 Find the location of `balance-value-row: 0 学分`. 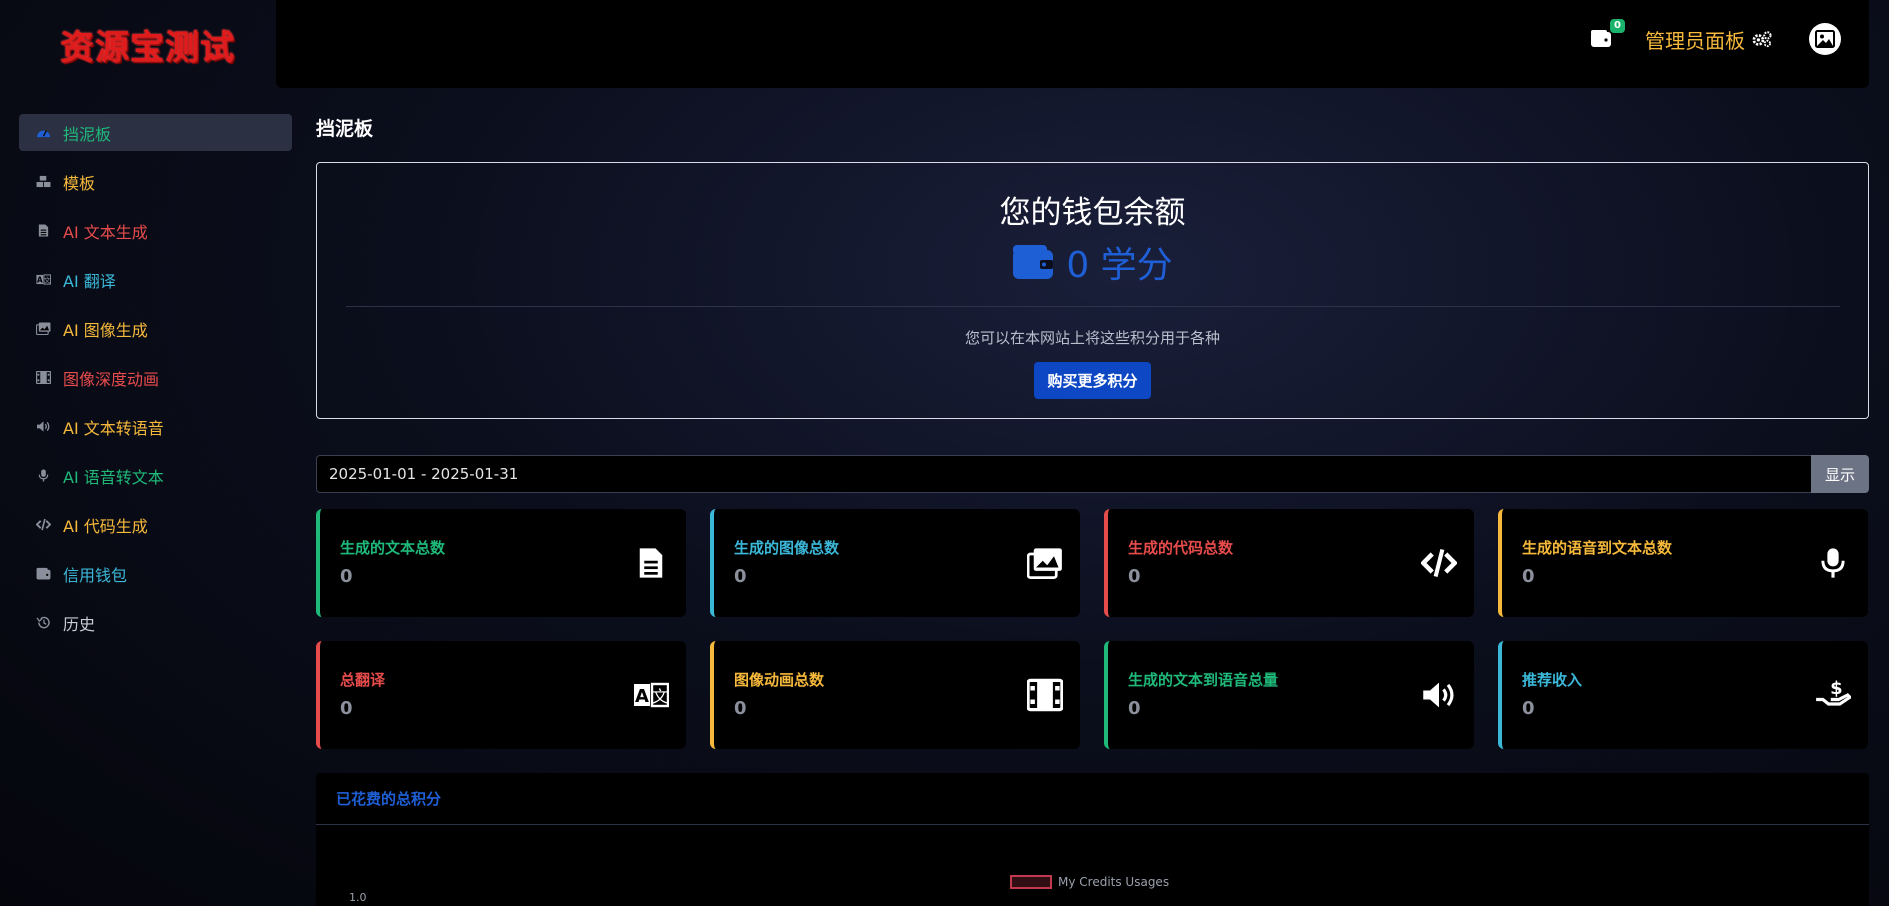

balance-value-row: 0 学分 is located at coordinates (1092, 262).